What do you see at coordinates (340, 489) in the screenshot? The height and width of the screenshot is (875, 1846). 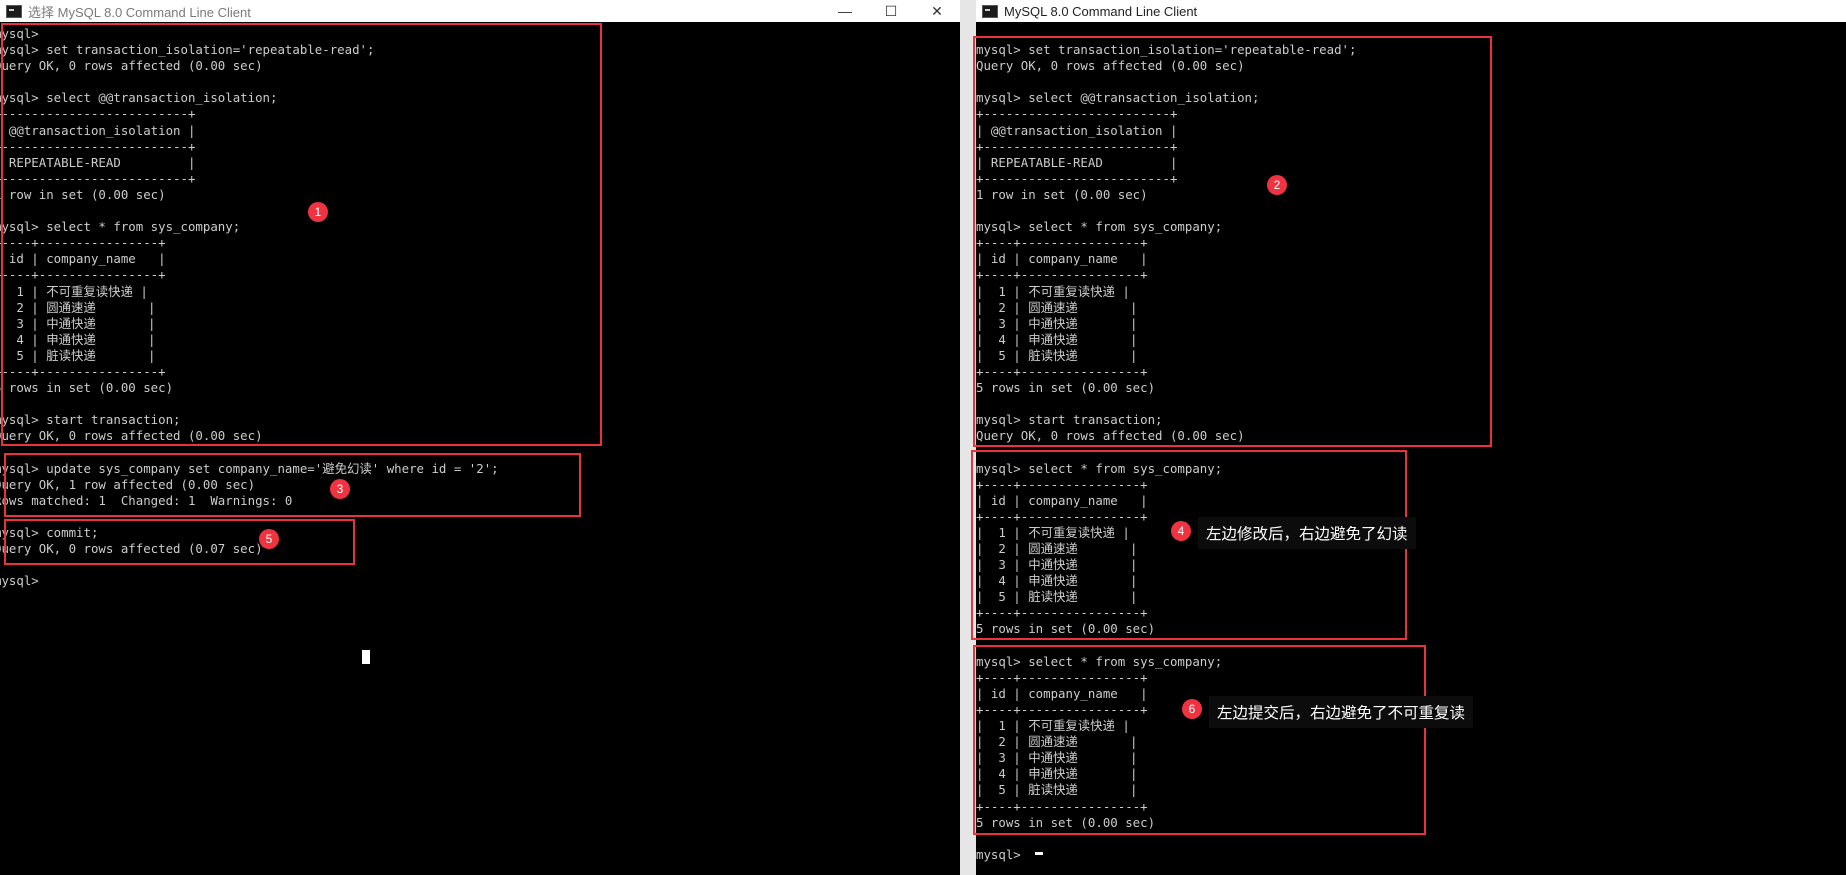 I see `step-marker-3: 3` at bounding box center [340, 489].